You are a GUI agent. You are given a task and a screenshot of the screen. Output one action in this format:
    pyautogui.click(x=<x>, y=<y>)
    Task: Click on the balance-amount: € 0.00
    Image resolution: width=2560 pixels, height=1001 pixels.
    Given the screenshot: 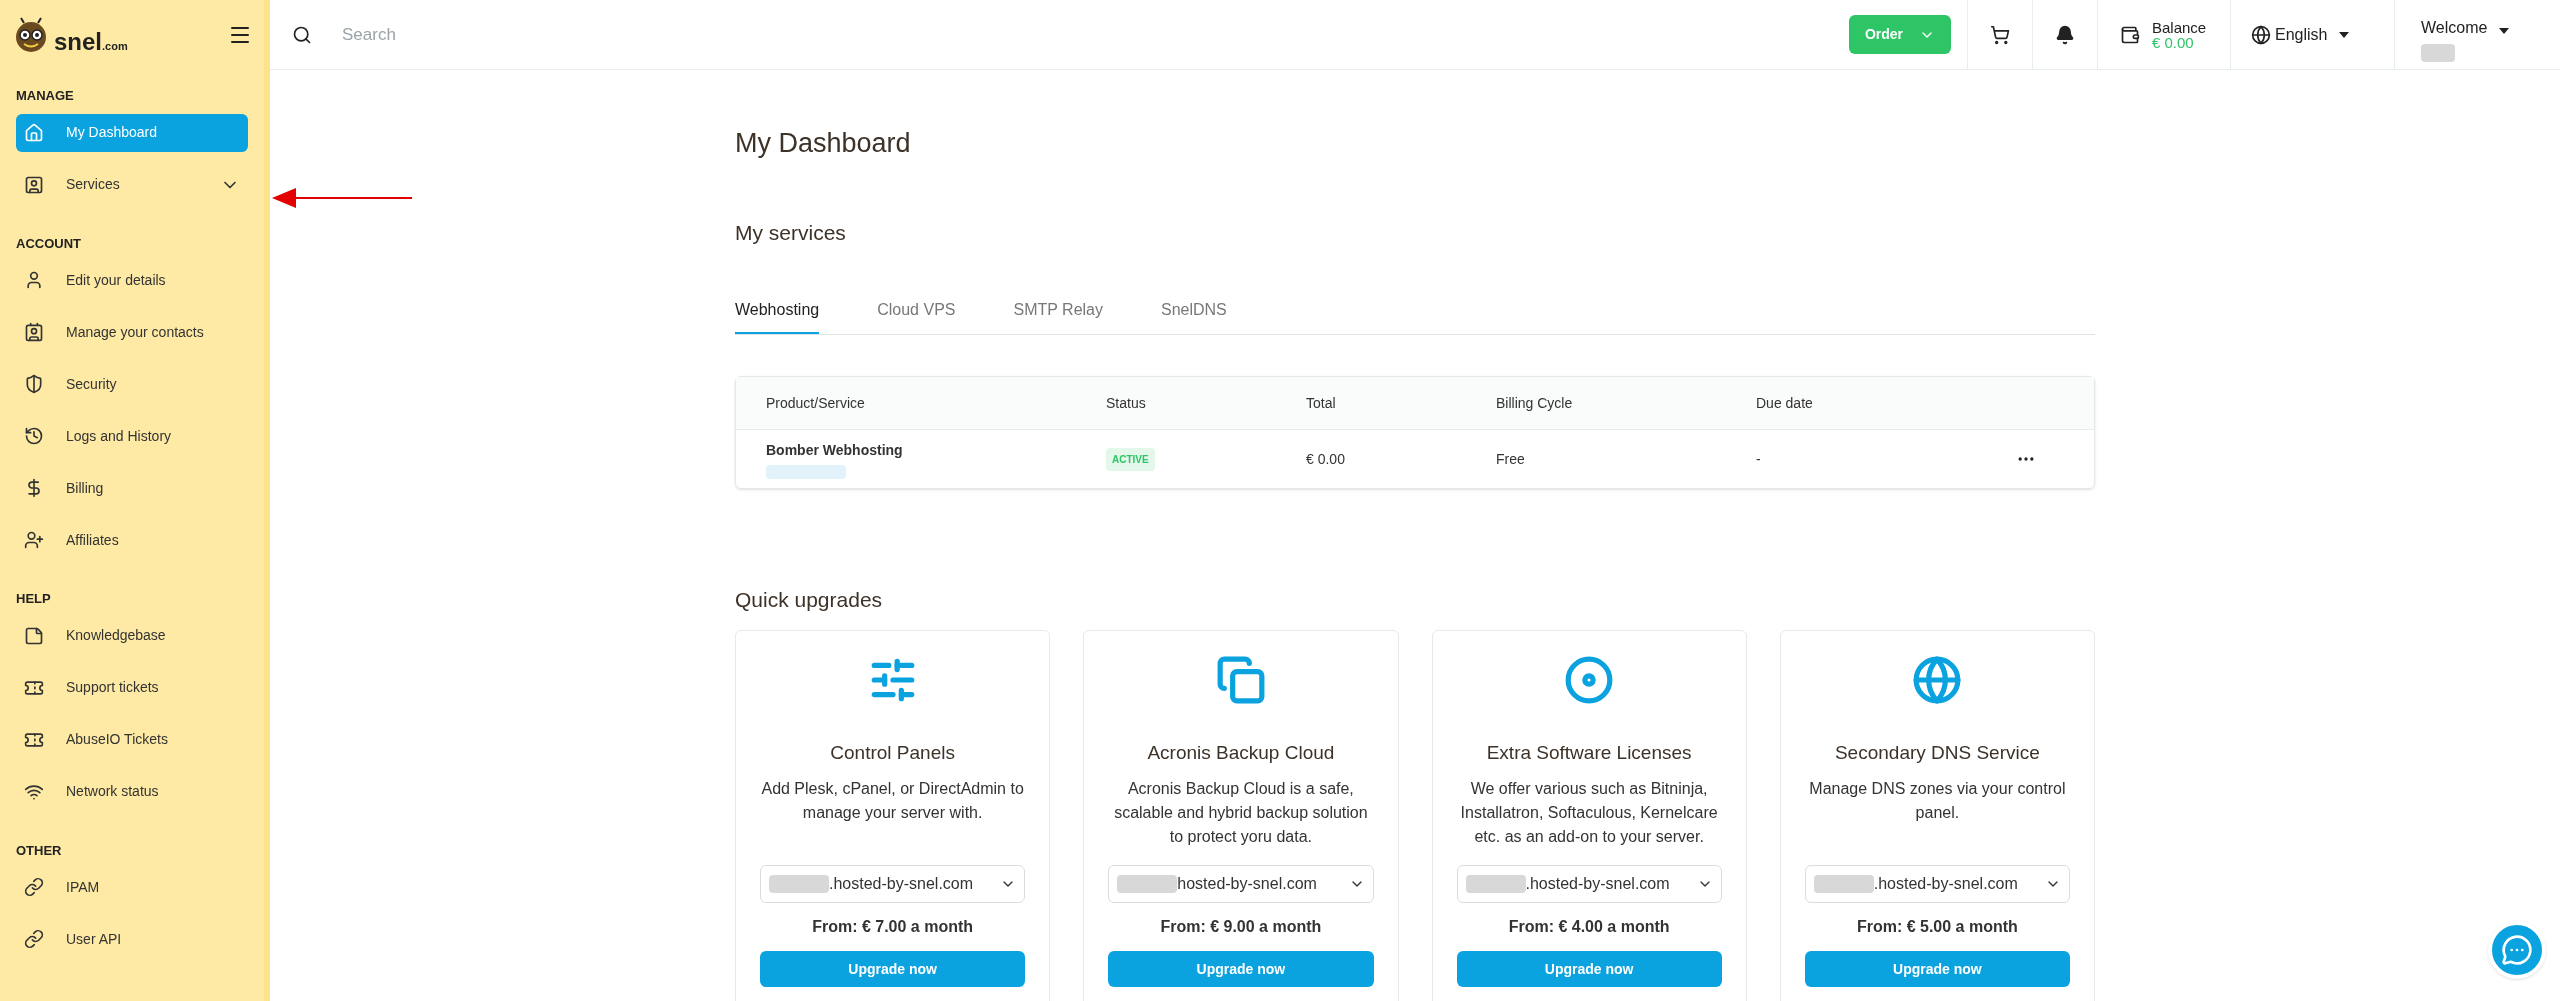 What is the action you would take?
    pyautogui.click(x=2173, y=42)
    